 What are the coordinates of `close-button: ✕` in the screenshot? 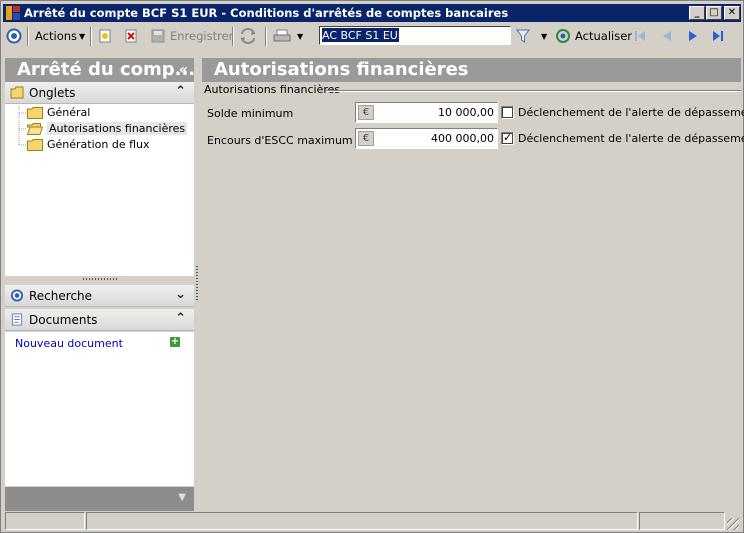 It's located at (732, 13).